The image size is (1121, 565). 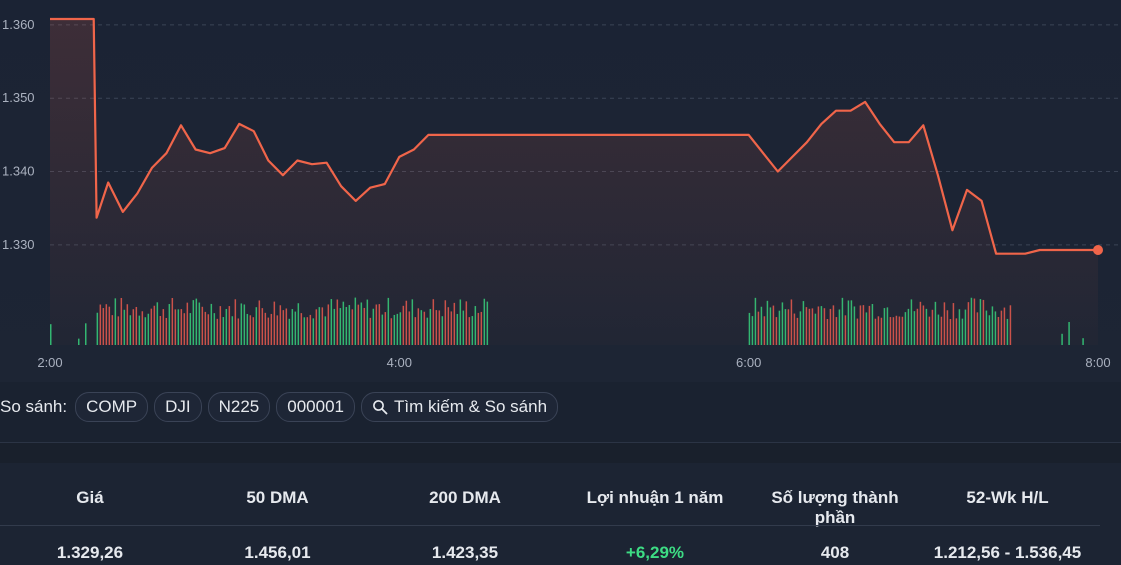 I want to click on y-tick-label: 1.340, so click(x=18, y=171).